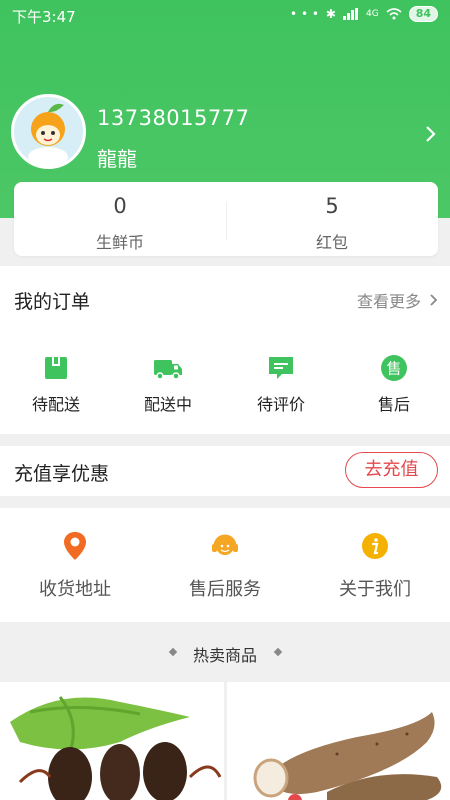 The width and height of the screenshot is (450, 800). Describe the element at coordinates (225, 544) in the screenshot. I see `headset-icon` at that location.